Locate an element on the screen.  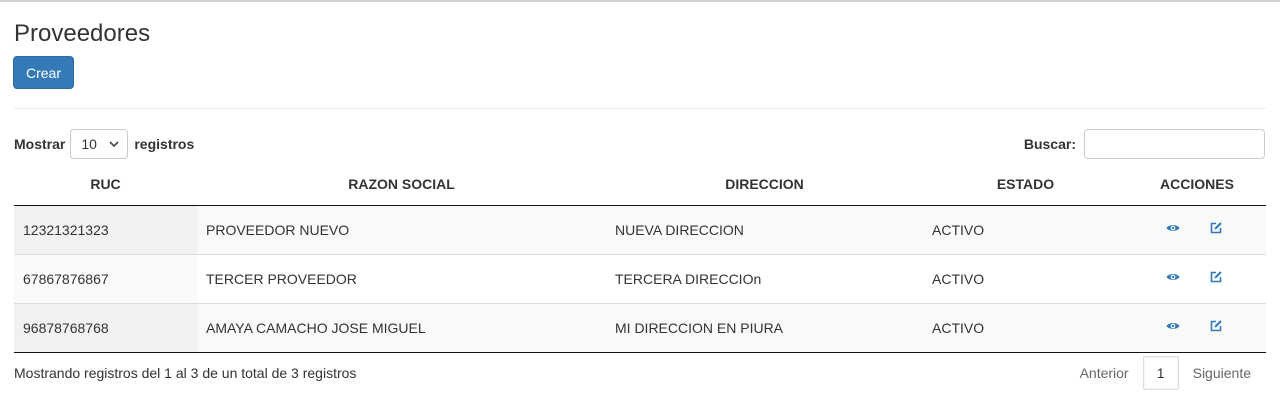
length-control: Mostrar 10 registros is located at coordinates (104, 144).